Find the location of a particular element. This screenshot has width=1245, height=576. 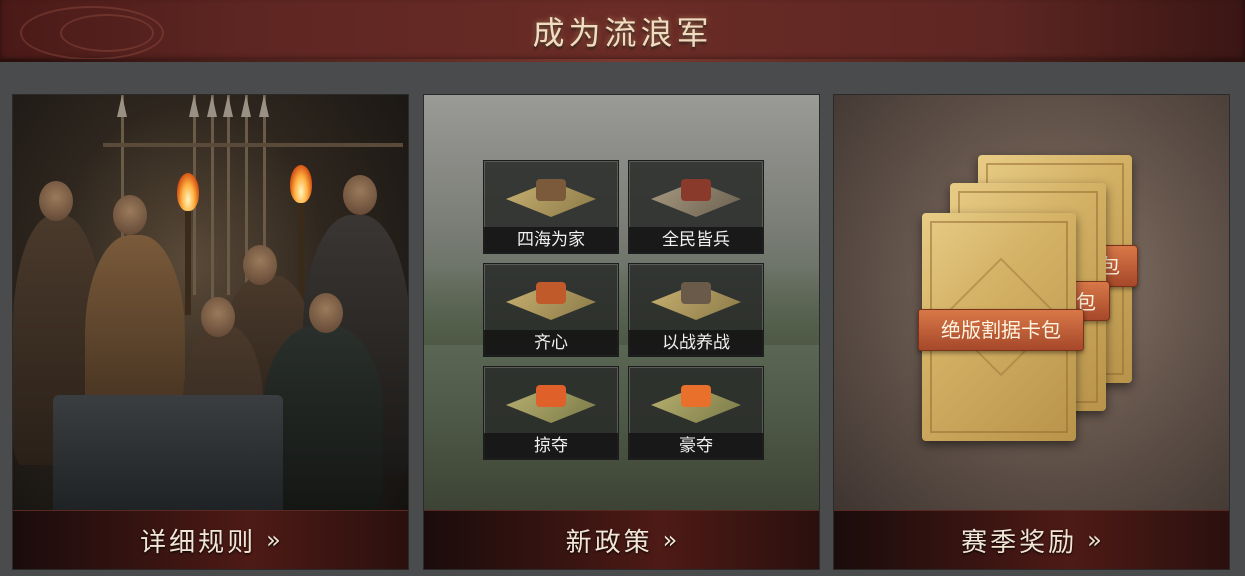

table is located at coordinates (168, 454).